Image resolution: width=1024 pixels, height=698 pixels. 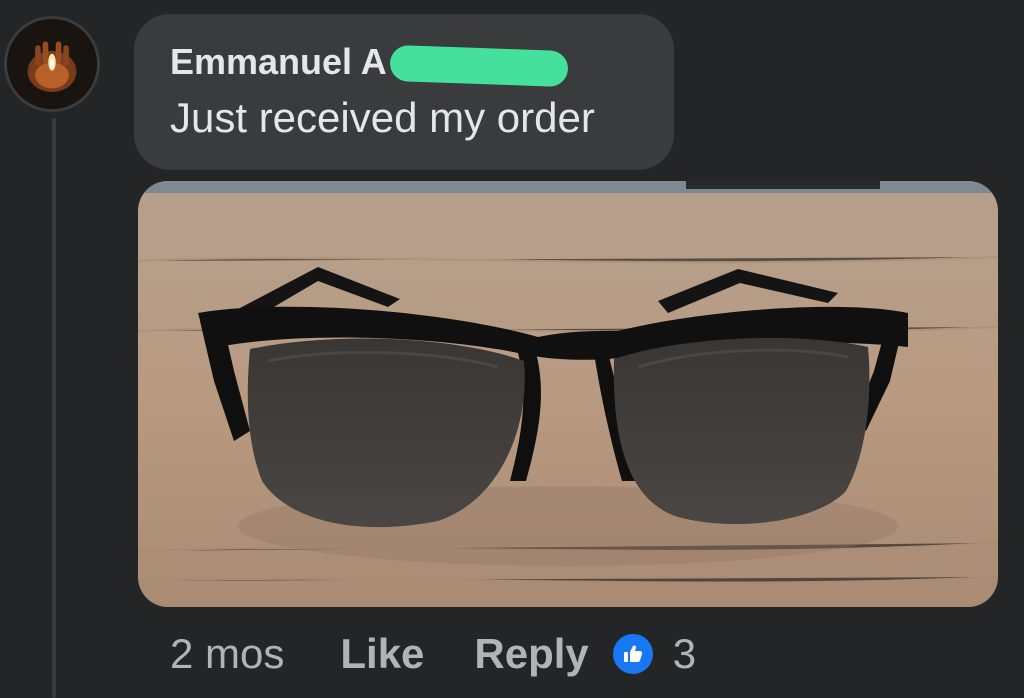 What do you see at coordinates (531, 654) in the screenshot?
I see `reply-button: Reply` at bounding box center [531, 654].